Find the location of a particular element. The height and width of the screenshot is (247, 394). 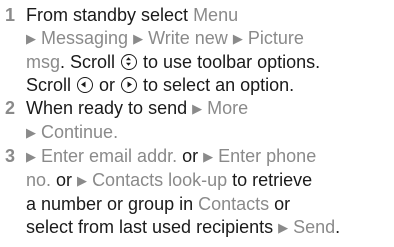

continue-label: Continue. is located at coordinates (80, 132).